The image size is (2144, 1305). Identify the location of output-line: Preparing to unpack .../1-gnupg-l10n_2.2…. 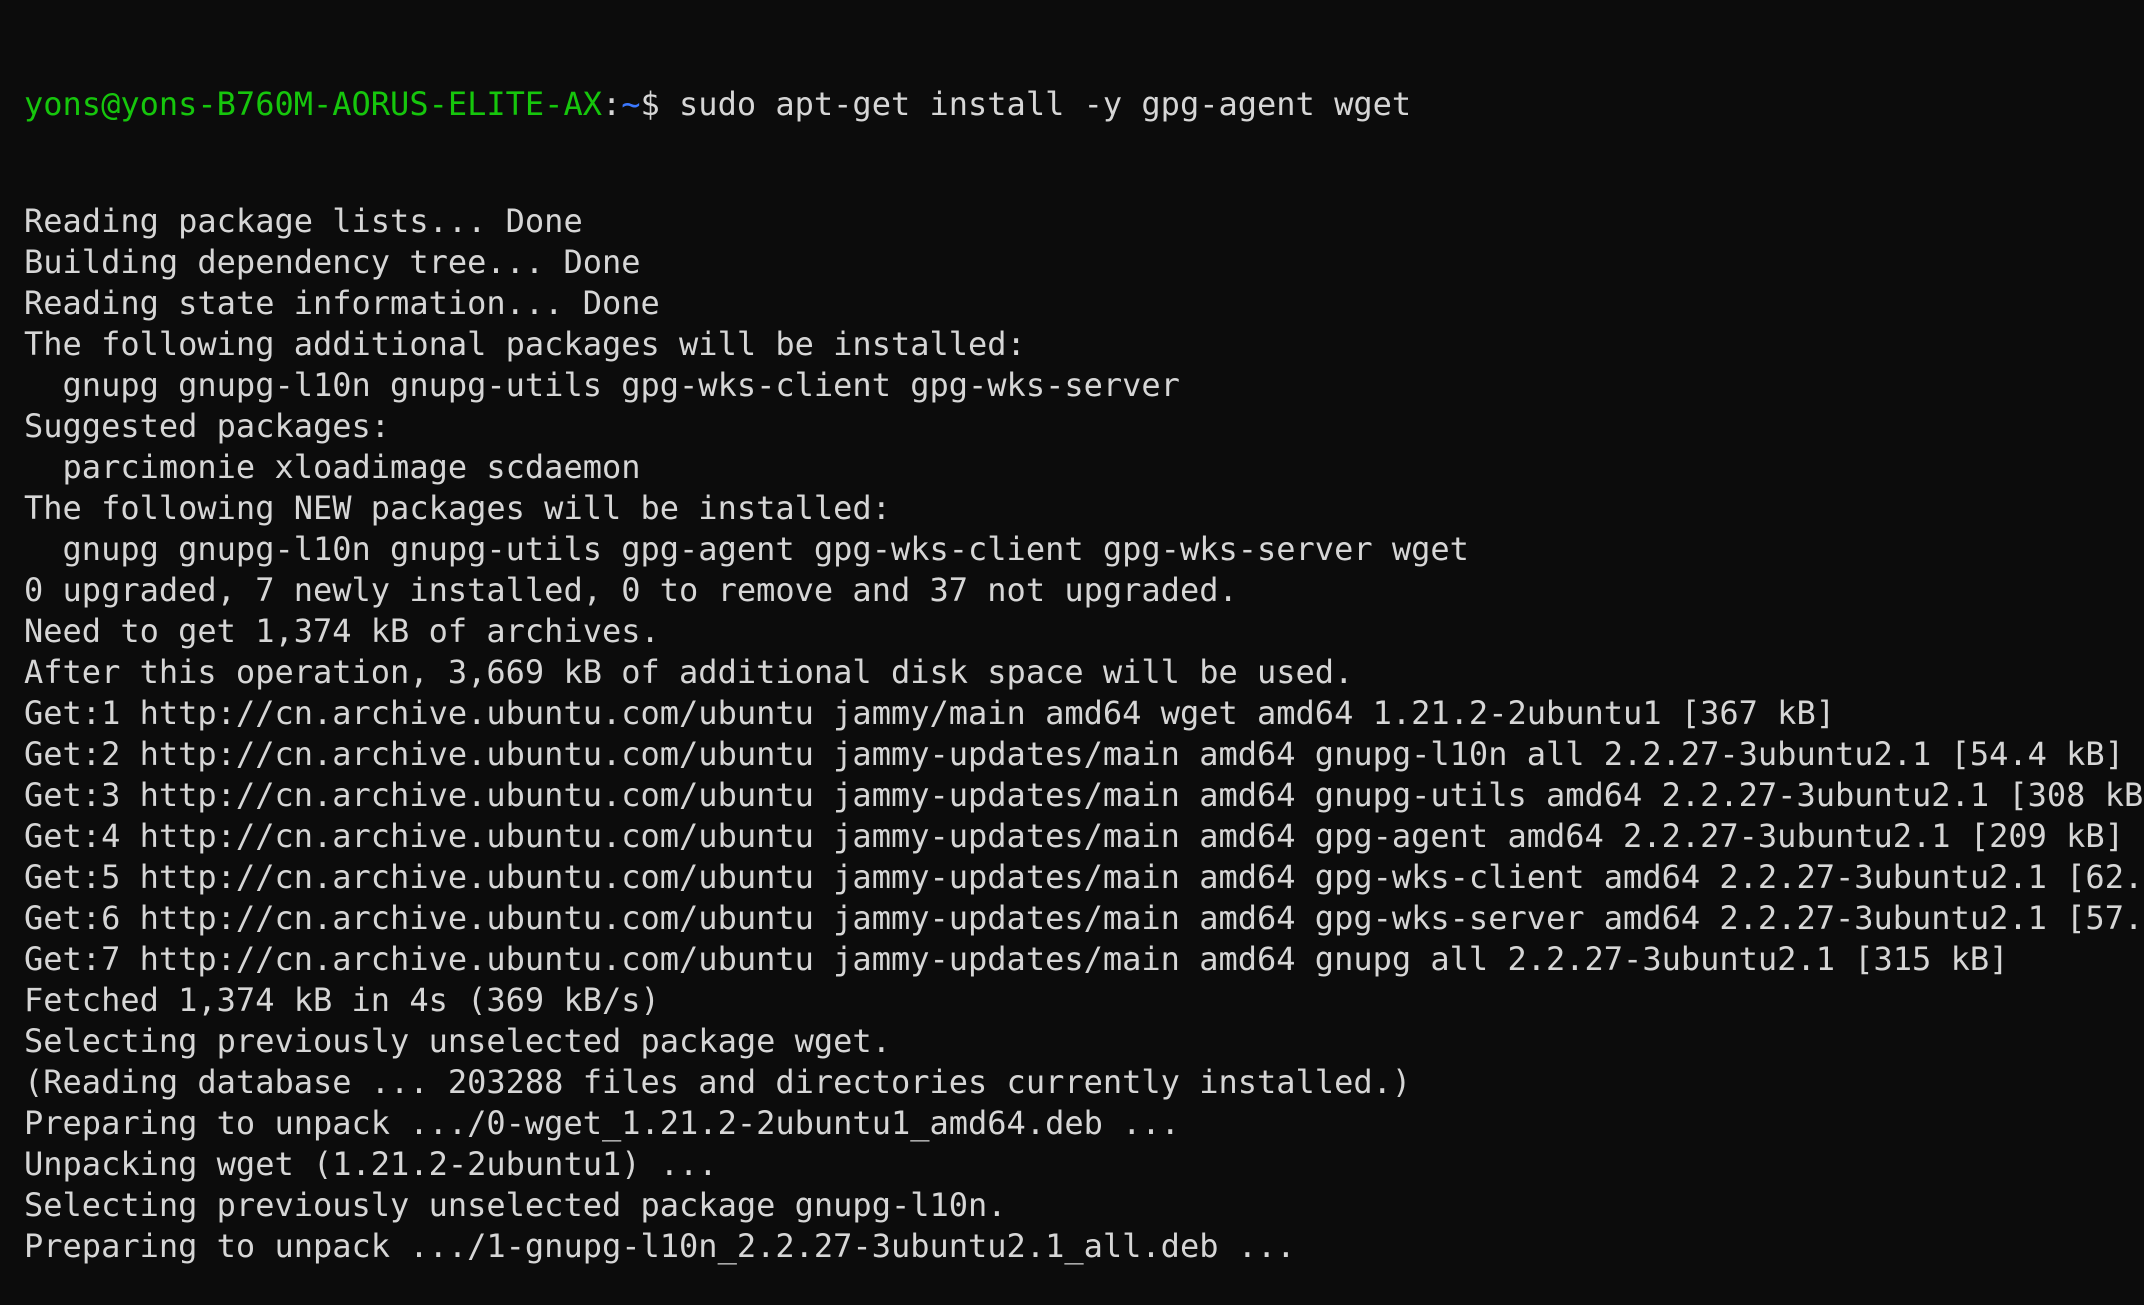
(660, 1246).